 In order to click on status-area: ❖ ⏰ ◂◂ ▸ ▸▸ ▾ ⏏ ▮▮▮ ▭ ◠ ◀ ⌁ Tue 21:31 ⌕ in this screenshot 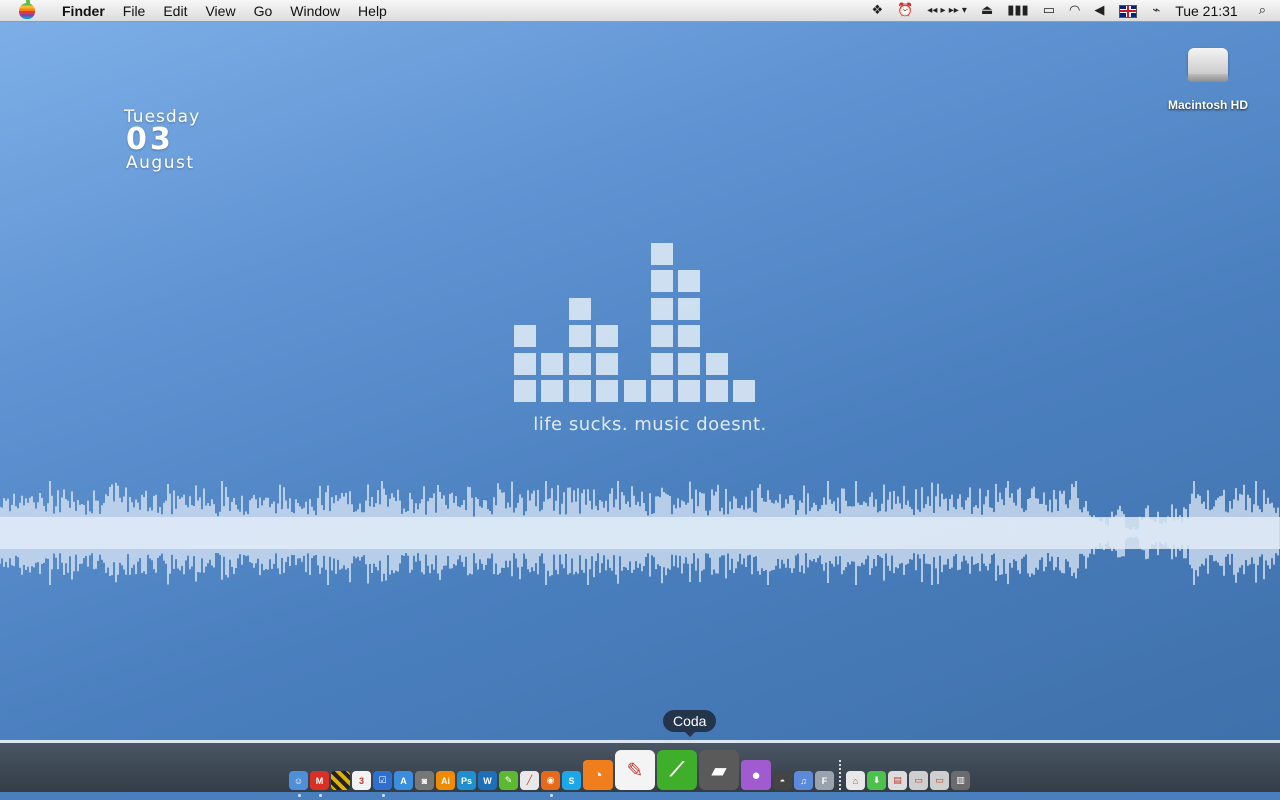, I will do `click(1072, 11)`.